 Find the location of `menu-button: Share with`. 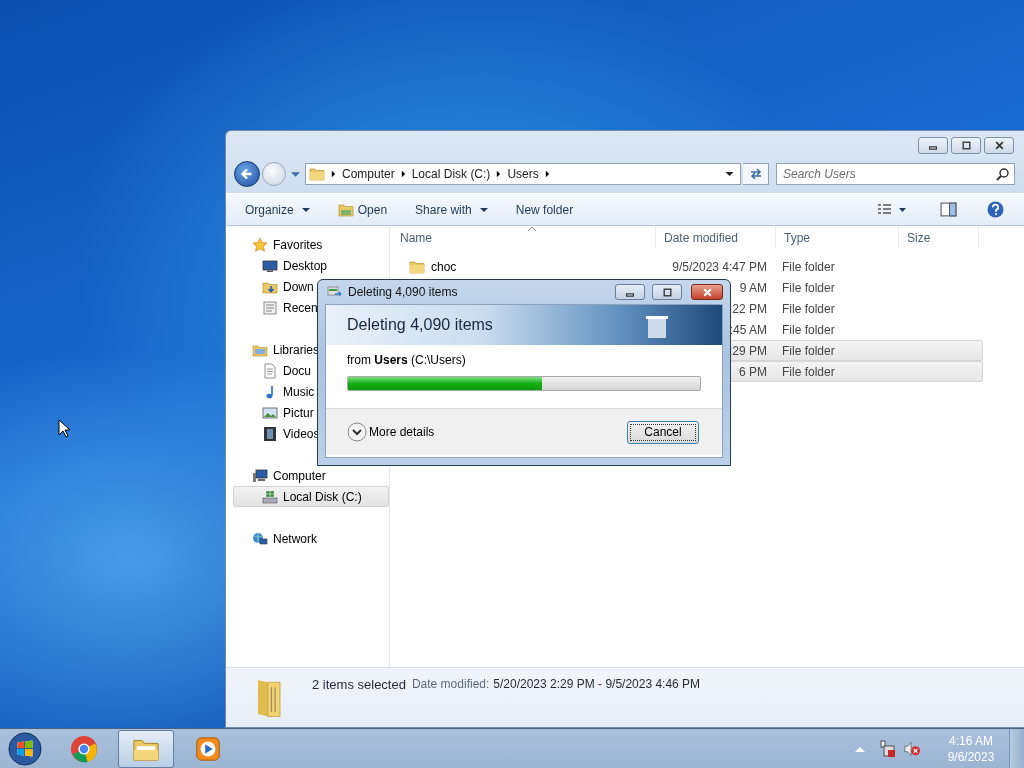

menu-button: Share with is located at coordinates (451, 209).